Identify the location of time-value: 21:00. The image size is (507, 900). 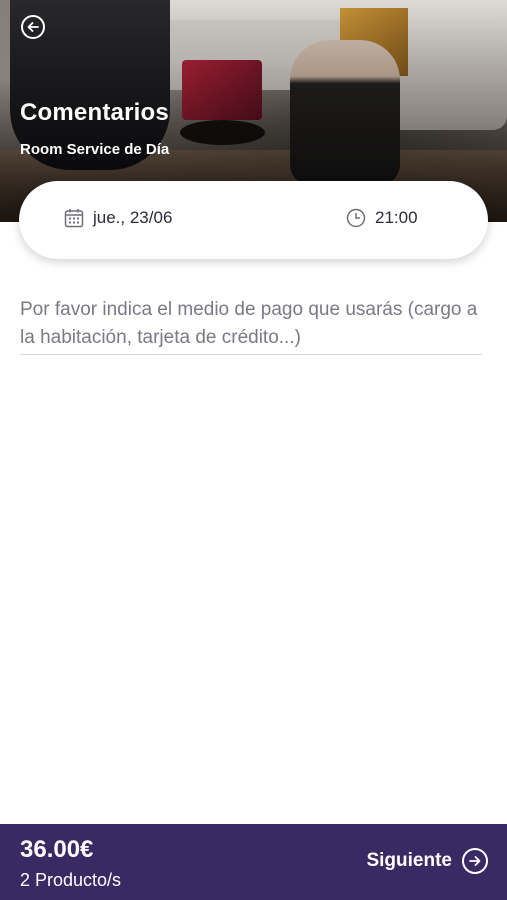
(396, 217).